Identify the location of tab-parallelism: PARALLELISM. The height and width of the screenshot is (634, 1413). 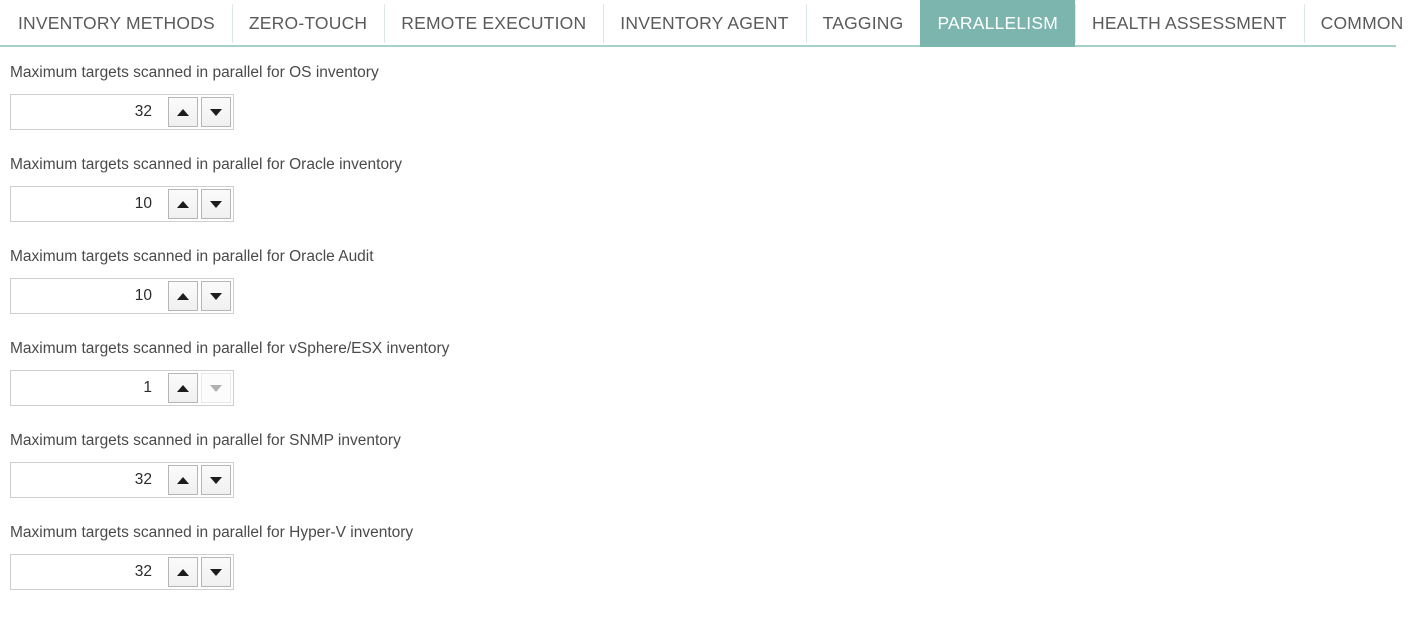
(997, 23).